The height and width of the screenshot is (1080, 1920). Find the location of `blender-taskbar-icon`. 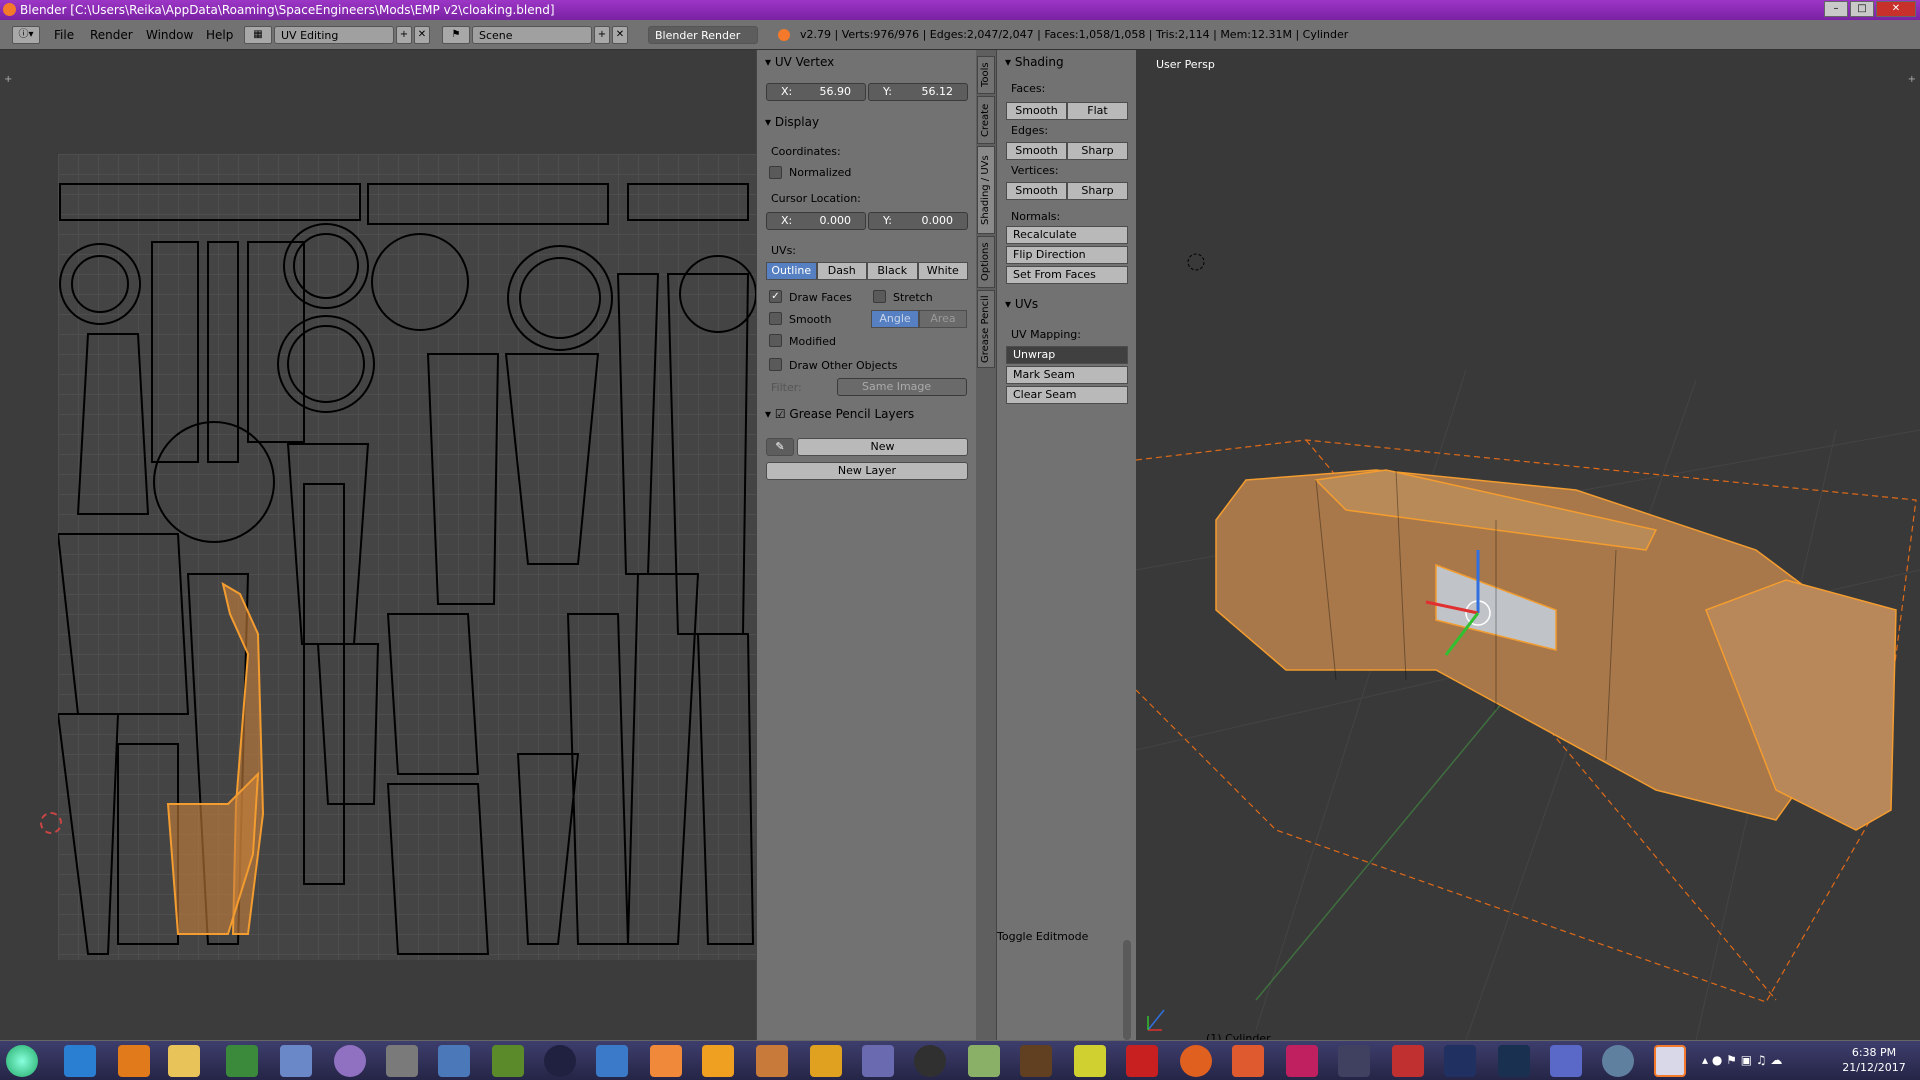

blender-taskbar-icon is located at coordinates (1670, 1061).